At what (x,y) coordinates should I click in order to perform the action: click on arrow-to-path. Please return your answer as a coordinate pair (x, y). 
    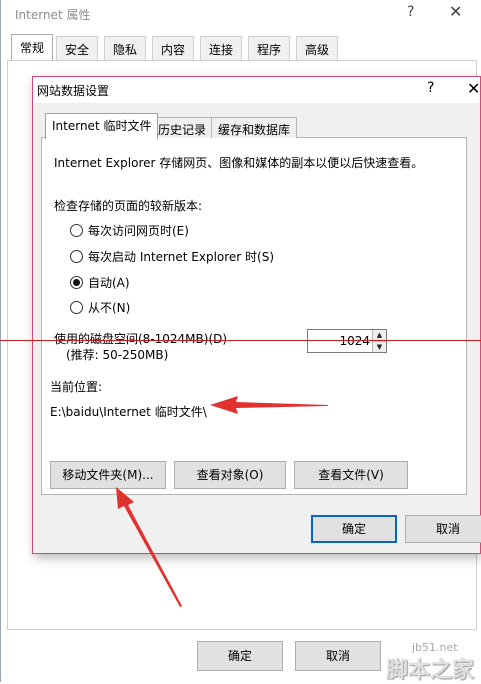
    Looking at the image, I should click on (269, 405).